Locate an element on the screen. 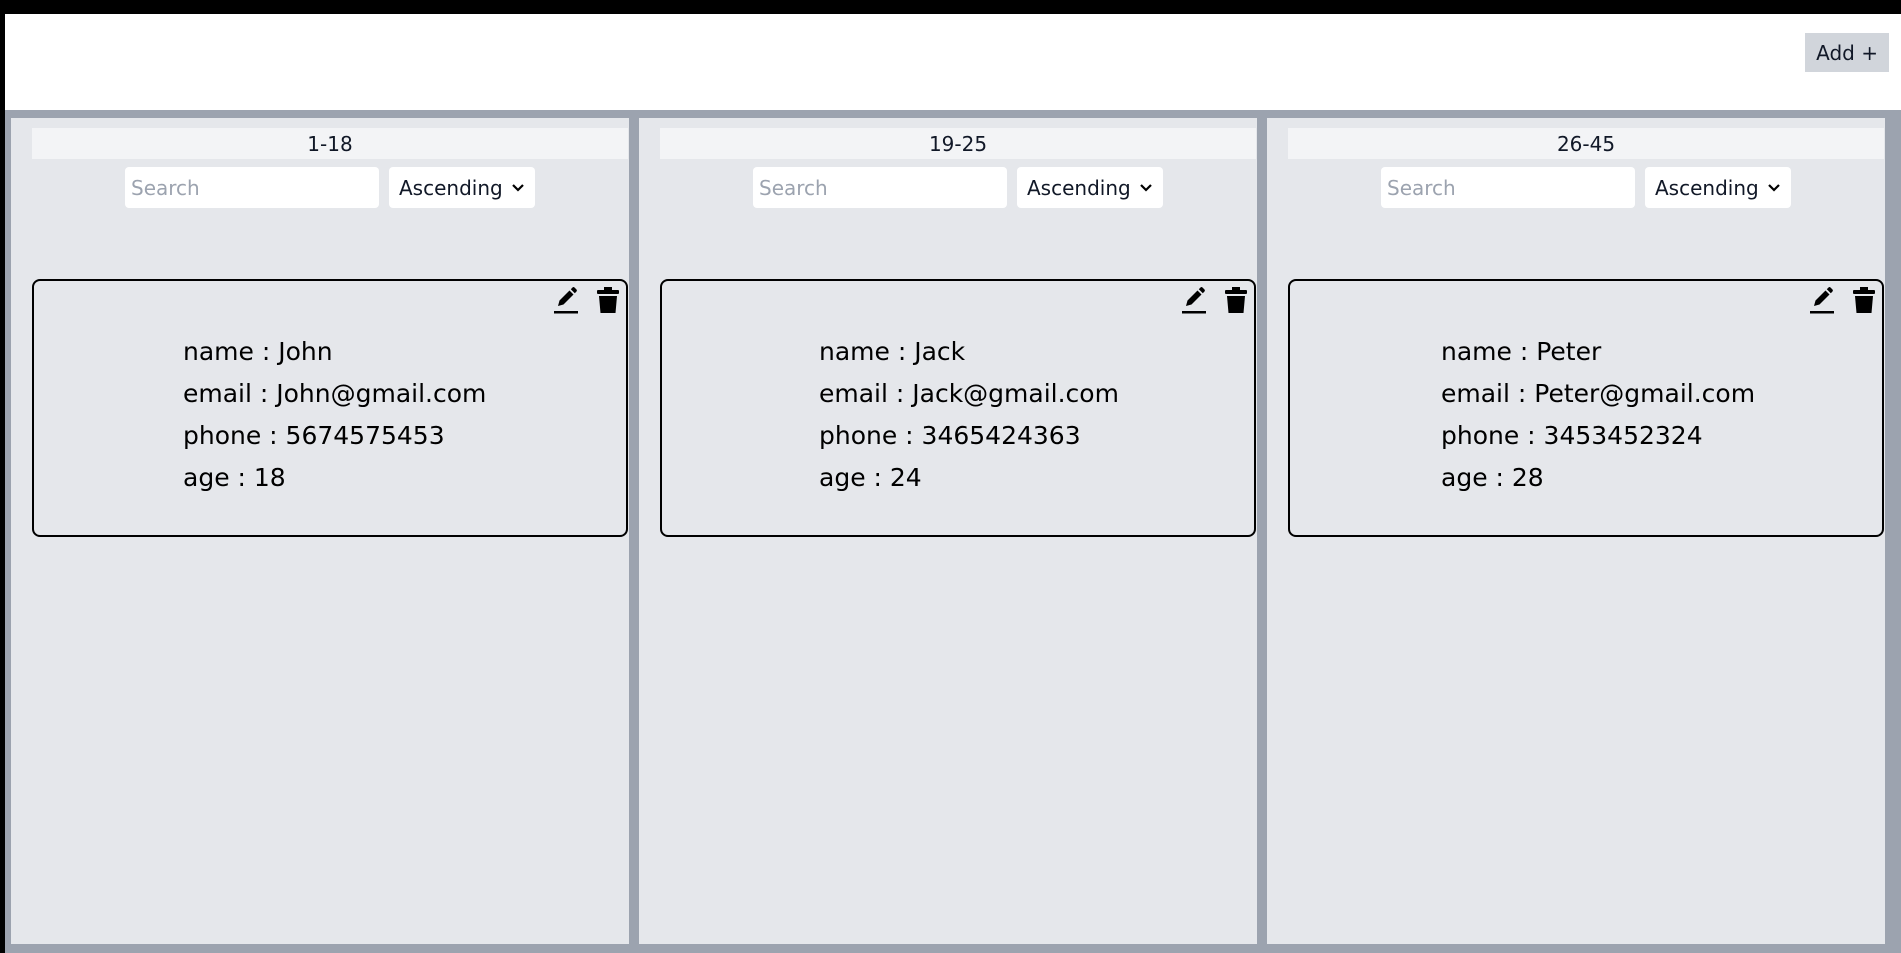  person-age: age : 28 is located at coordinates (1492, 477).